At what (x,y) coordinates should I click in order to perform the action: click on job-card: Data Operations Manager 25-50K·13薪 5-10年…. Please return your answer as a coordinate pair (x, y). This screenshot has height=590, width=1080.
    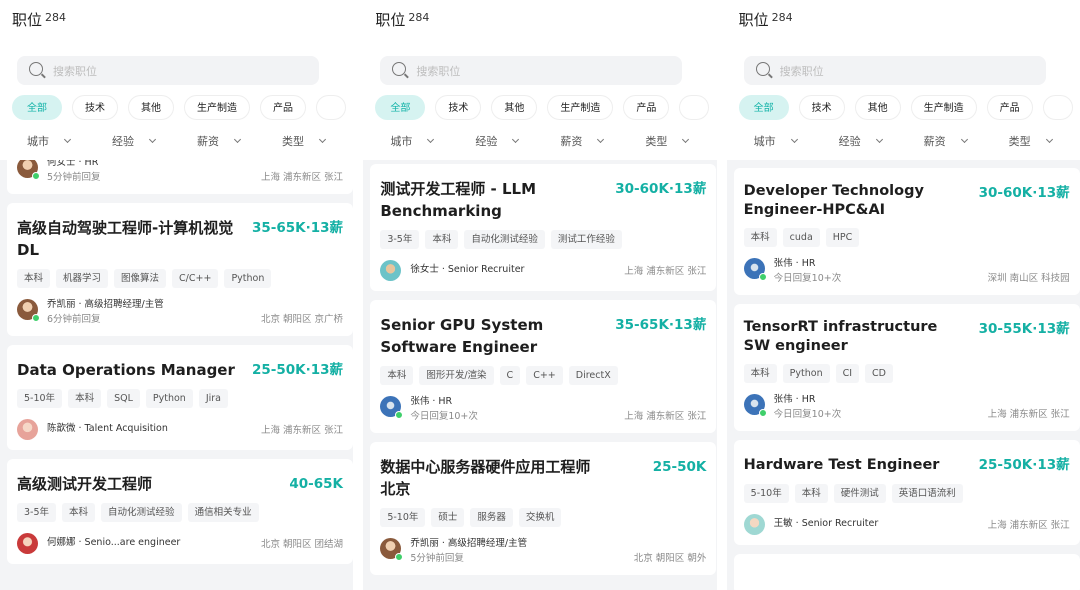
    Looking at the image, I should click on (180, 397).